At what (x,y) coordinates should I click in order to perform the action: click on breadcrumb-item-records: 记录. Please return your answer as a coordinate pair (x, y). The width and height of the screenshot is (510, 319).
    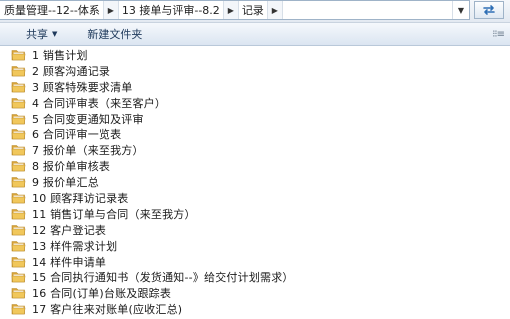
    Looking at the image, I should click on (253, 10).